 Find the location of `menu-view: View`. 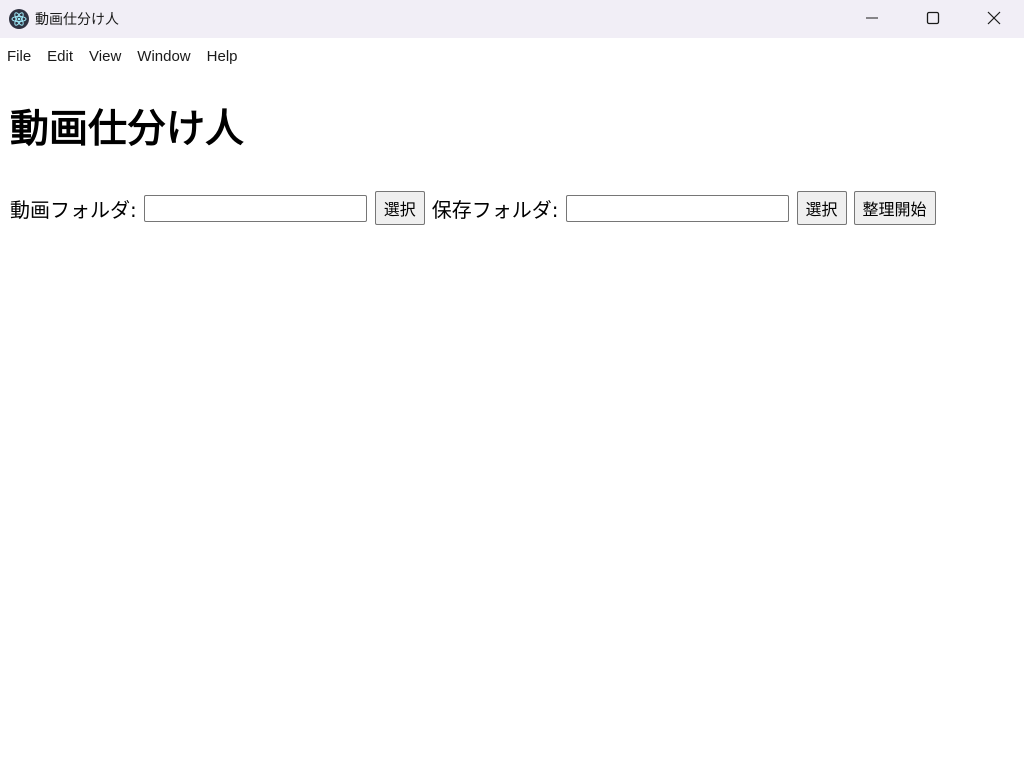

menu-view: View is located at coordinates (105, 56).